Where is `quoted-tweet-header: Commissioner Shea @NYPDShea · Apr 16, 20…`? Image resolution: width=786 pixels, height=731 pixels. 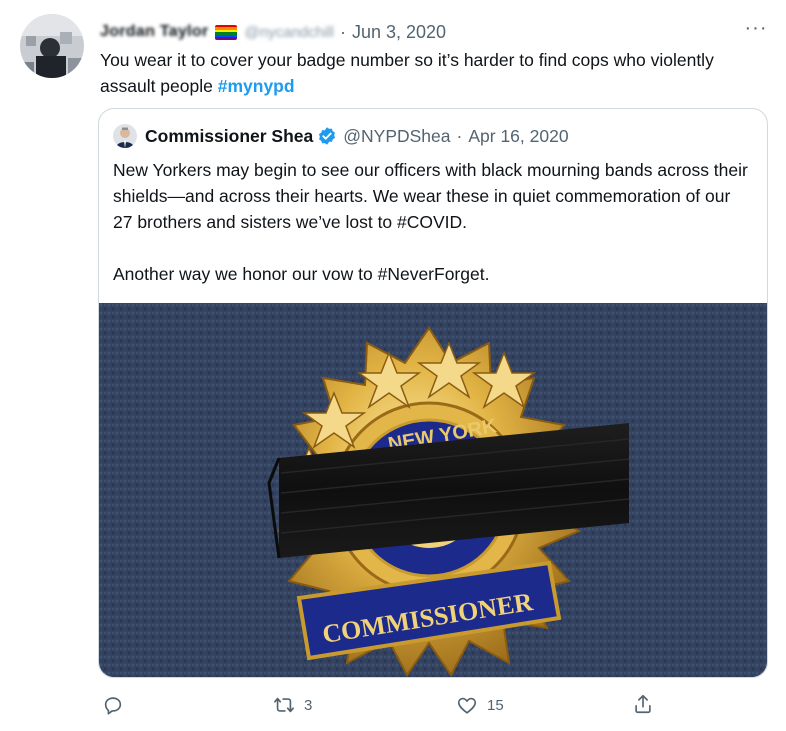 quoted-tweet-header: Commissioner Shea @NYPDShea · Apr 16, 20… is located at coordinates (341, 136).